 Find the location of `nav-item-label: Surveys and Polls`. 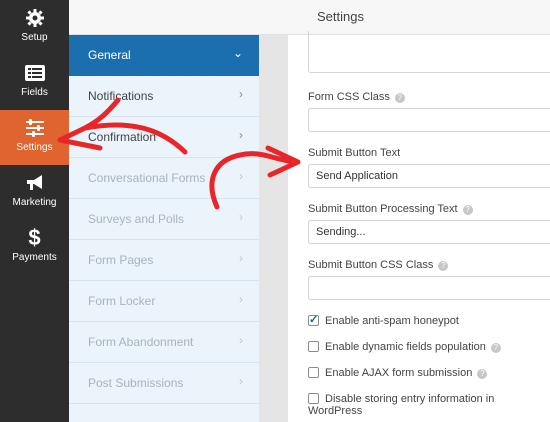

nav-item-label: Surveys and Polls is located at coordinates (136, 219).